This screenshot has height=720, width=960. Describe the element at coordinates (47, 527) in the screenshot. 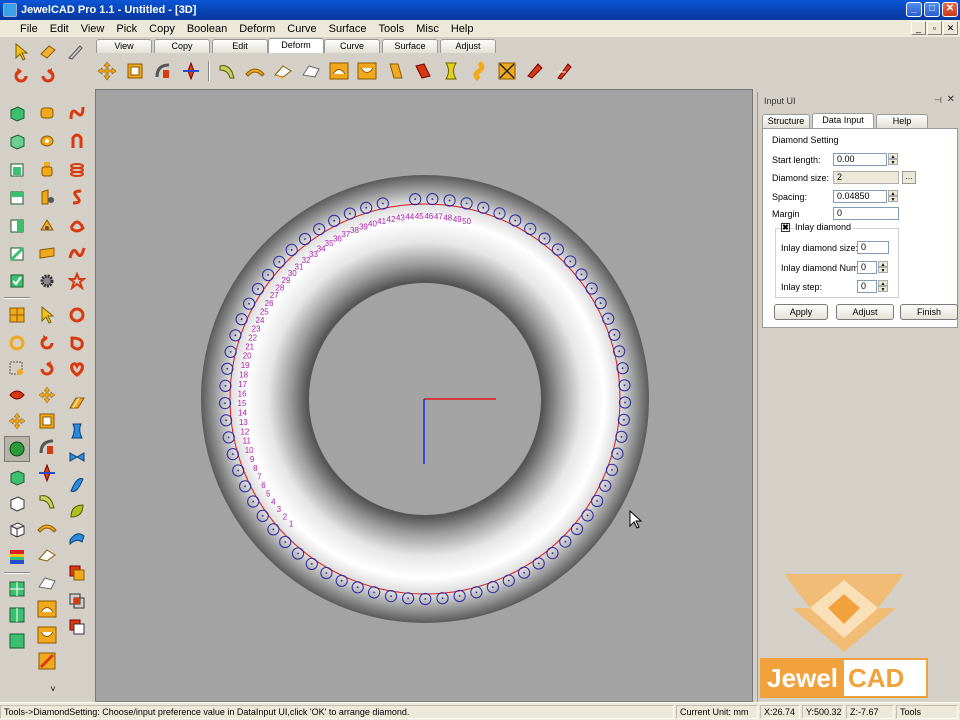

I see `arc2-icon` at that location.